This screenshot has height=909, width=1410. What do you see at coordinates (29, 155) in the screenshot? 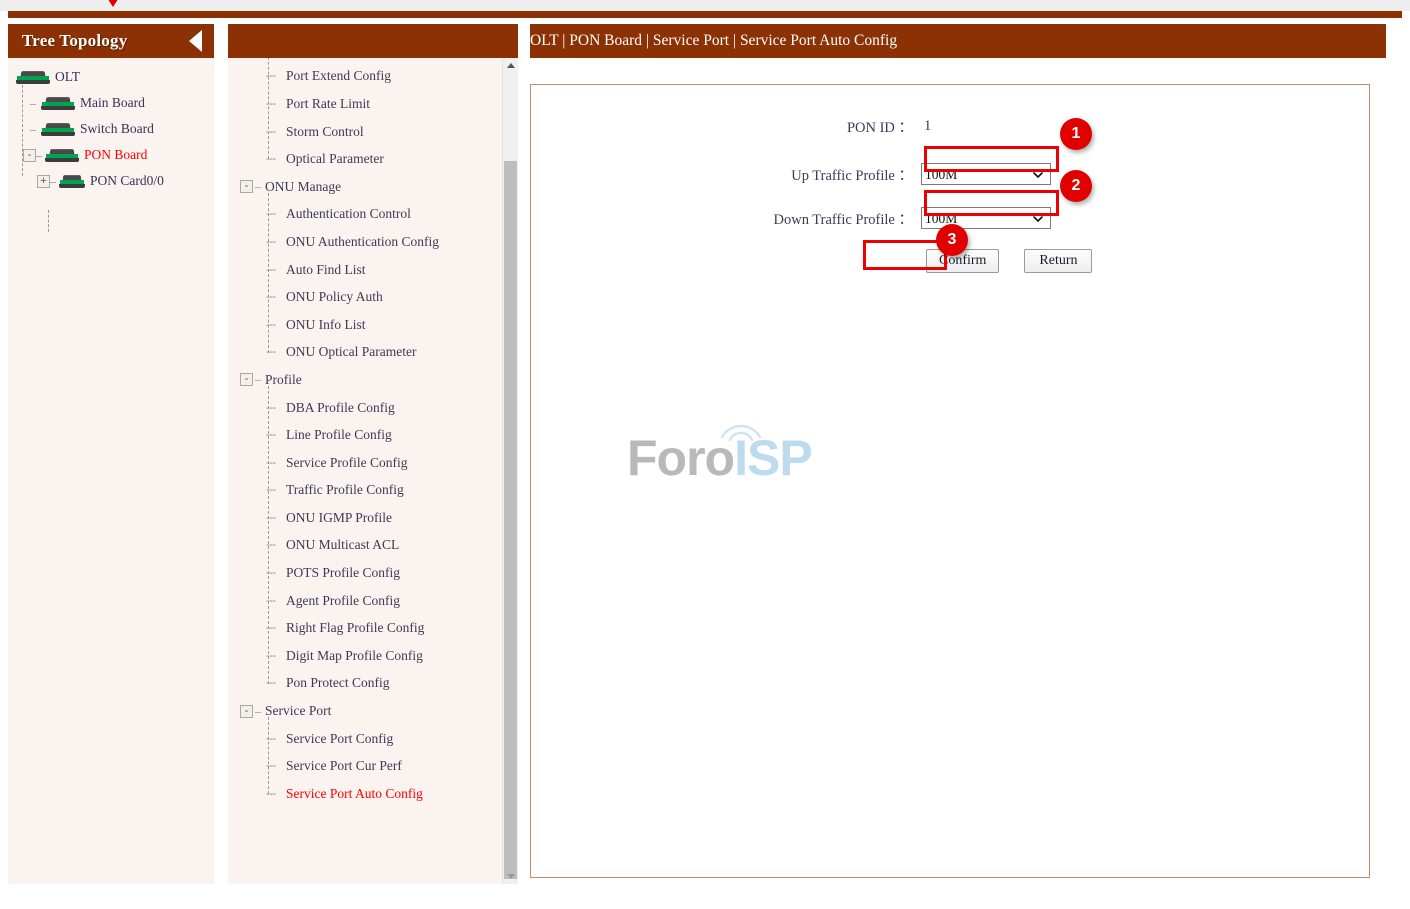
I see `tree-expander-collapse-icon: -` at bounding box center [29, 155].